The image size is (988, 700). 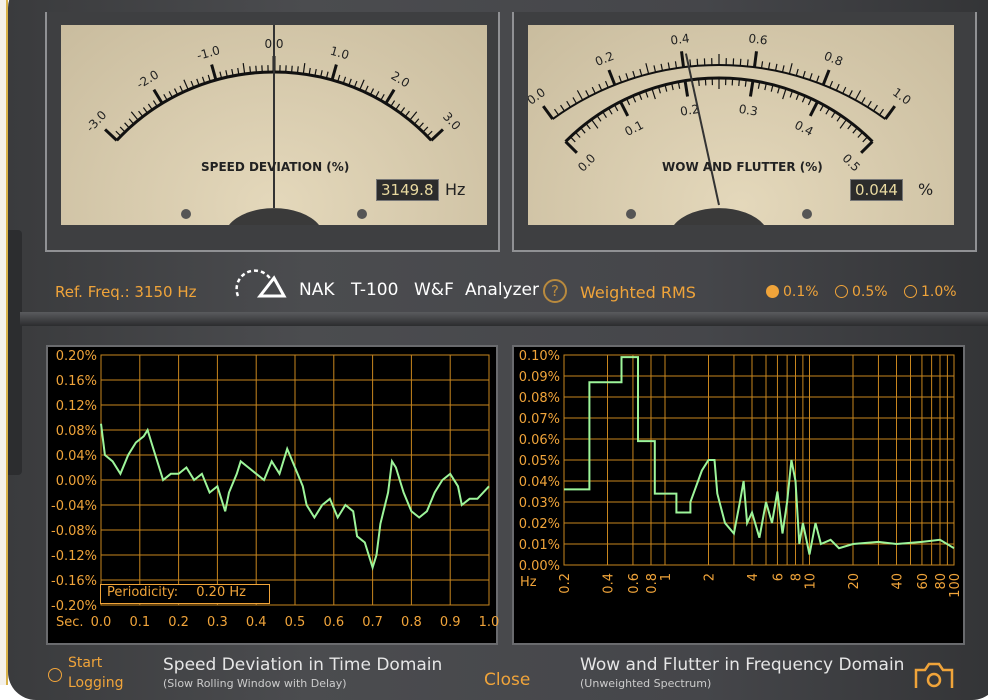 What do you see at coordinates (941, 581) in the screenshot?
I see `x-tick-label: 80` at bounding box center [941, 581].